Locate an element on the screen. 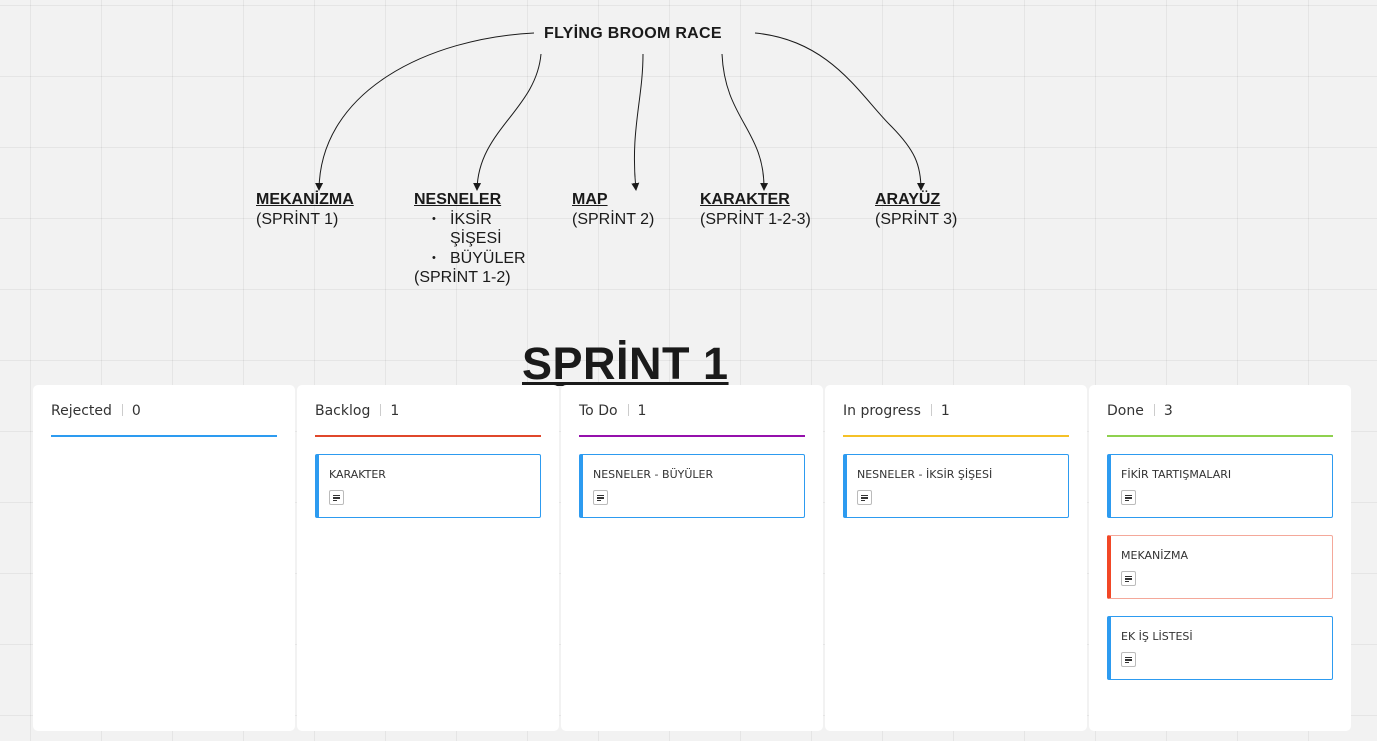 The height and width of the screenshot is (741, 1377). column-name: In progress is located at coordinates (882, 411).